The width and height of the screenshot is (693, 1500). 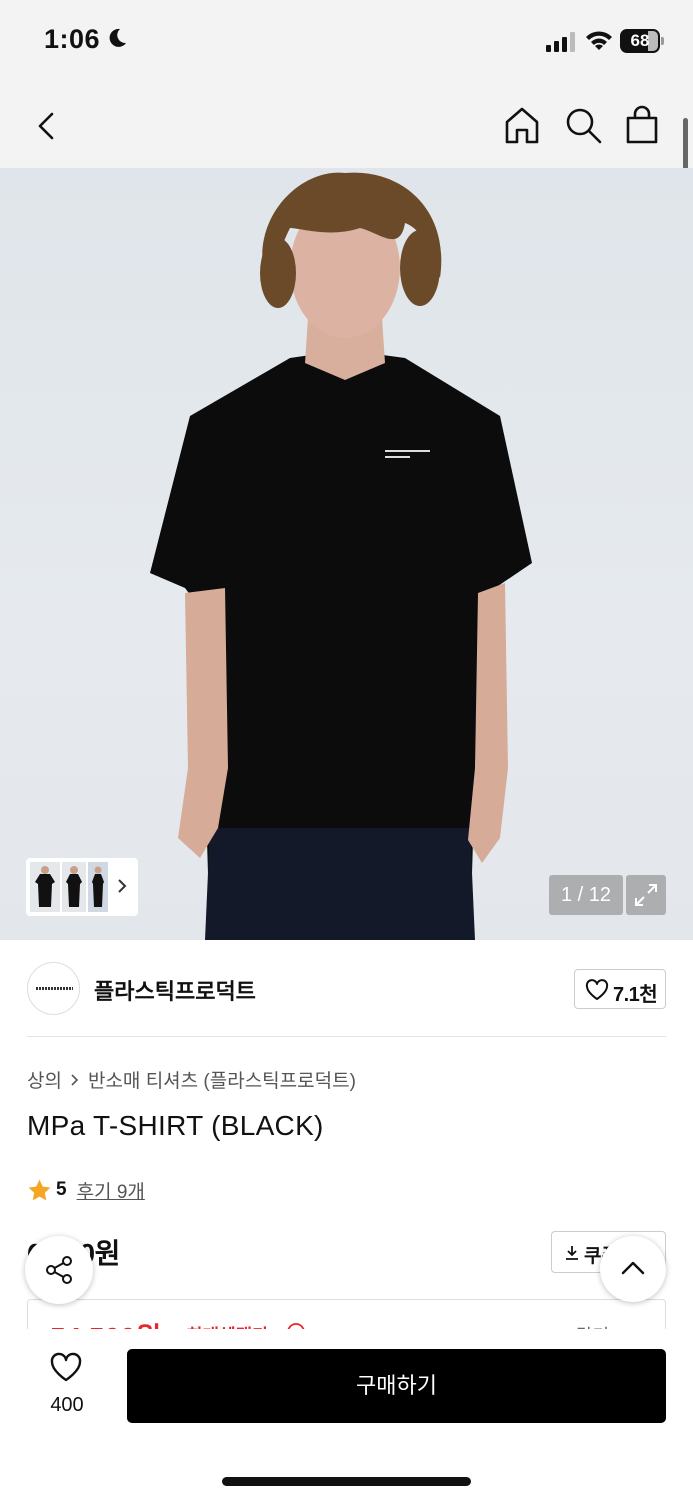 I want to click on status-time: 1:06, so click(x=72, y=39).